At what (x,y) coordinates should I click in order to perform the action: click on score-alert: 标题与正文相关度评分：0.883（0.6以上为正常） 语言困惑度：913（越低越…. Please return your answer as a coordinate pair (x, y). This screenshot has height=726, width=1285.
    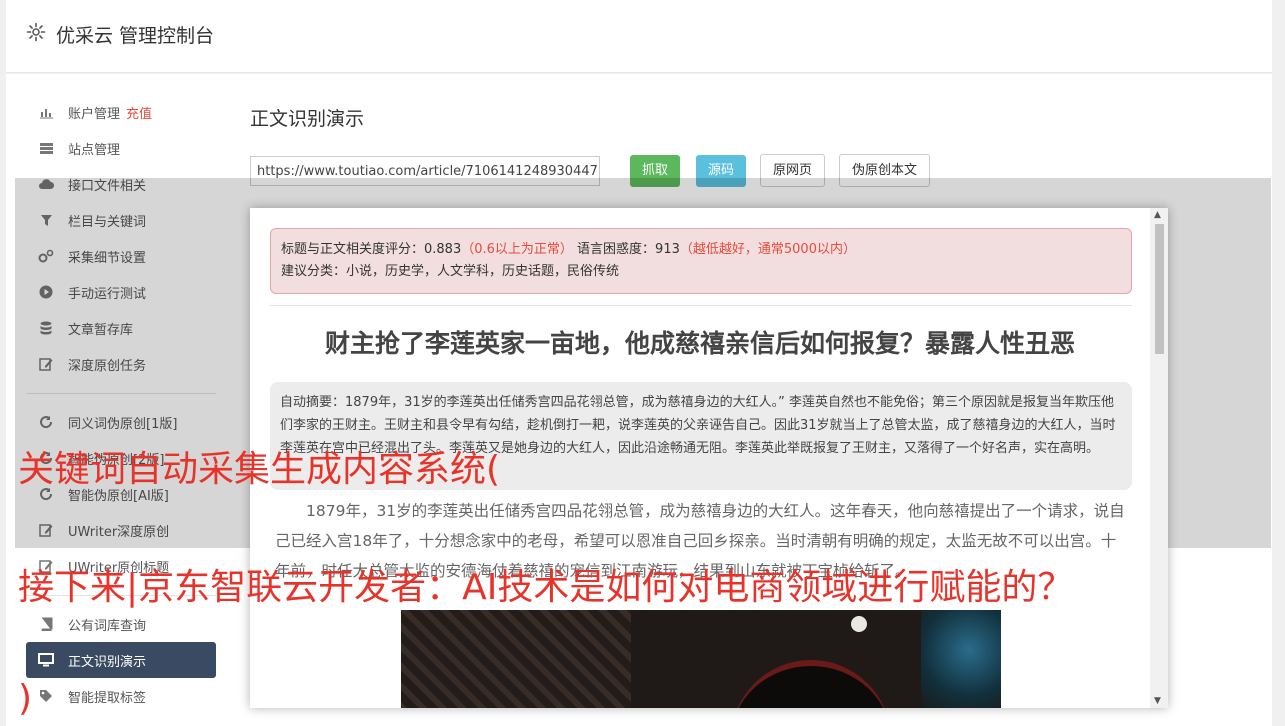
    Looking at the image, I should click on (701, 261).